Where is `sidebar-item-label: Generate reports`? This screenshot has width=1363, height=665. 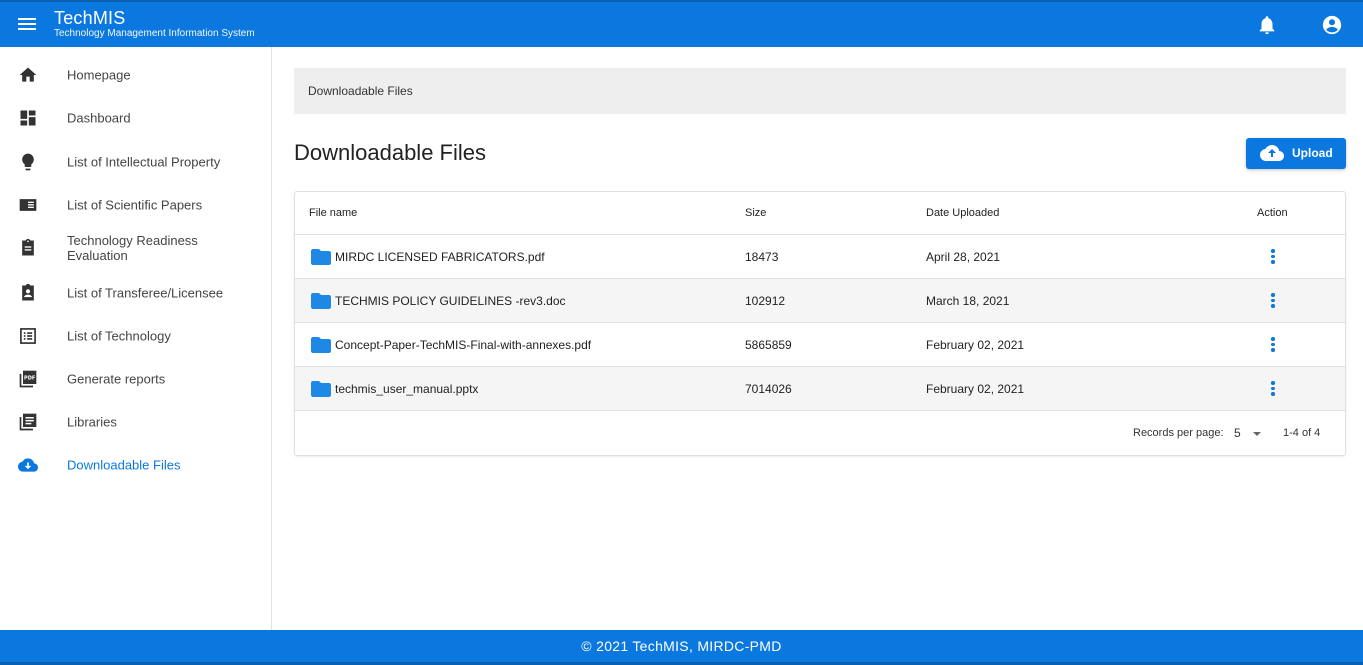
sidebar-item-label: Generate reports is located at coordinates (116, 379).